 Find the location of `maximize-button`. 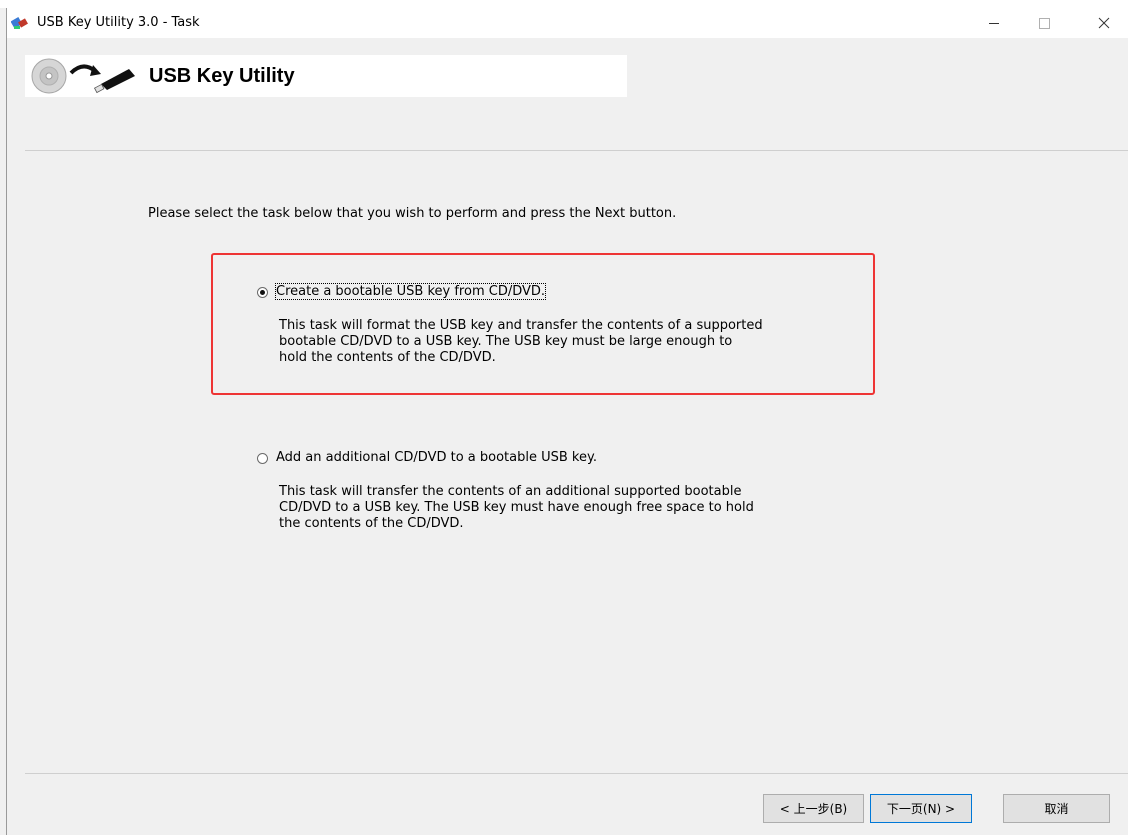

maximize-button is located at coordinates (1044, 23).